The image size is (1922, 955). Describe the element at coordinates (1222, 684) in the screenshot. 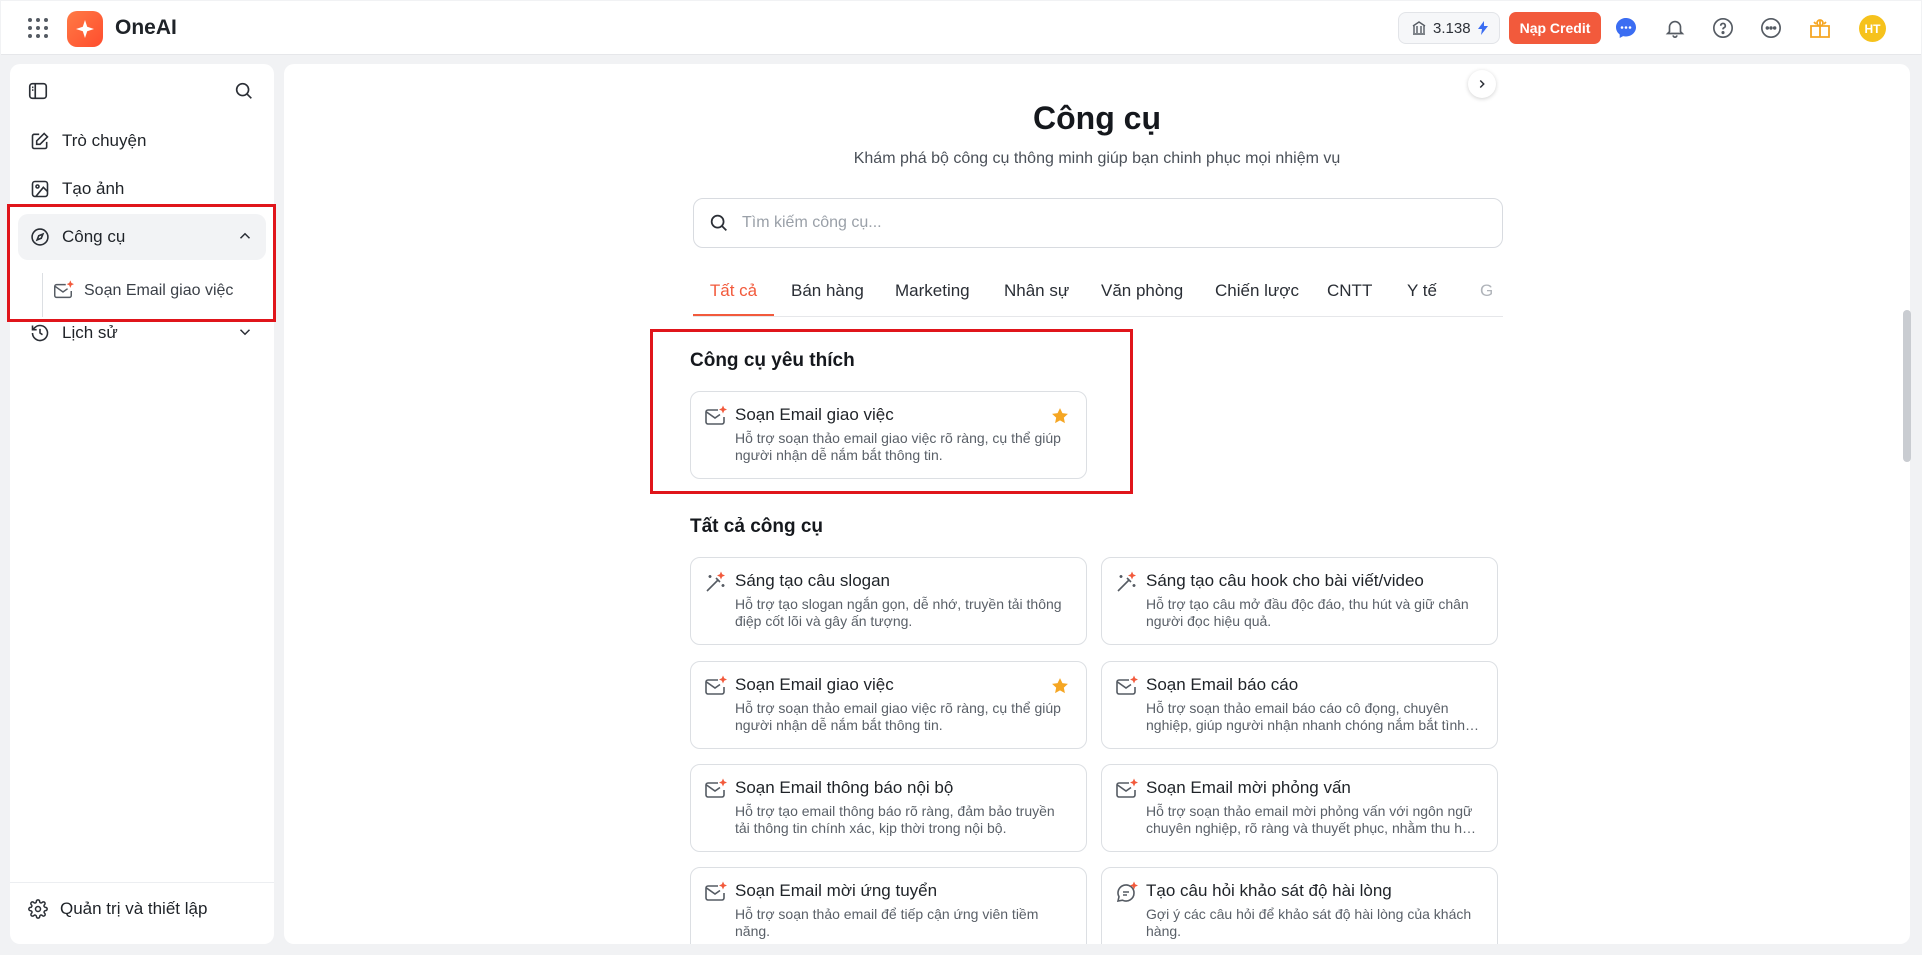

I see `card-title: Soạn Email báo cáo` at that location.